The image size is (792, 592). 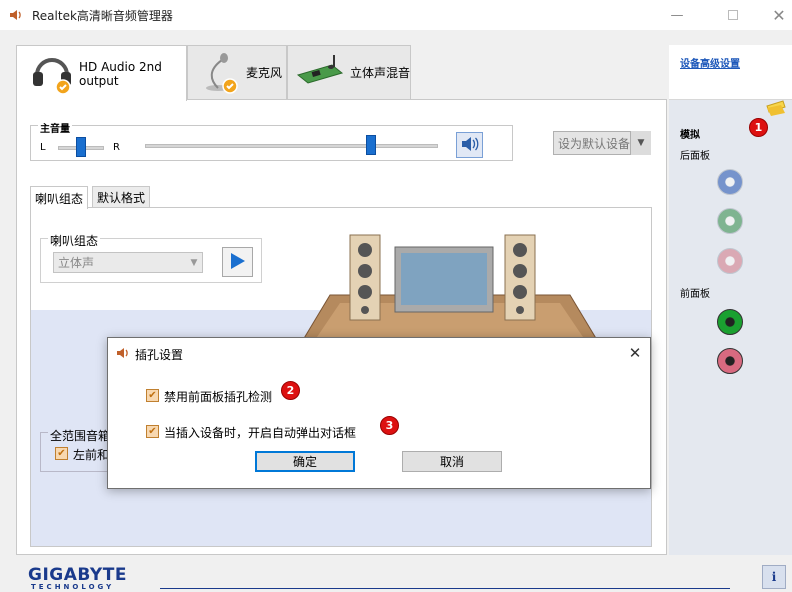 I want to click on fullrange-checkbox-label: 左前和, so click(x=91, y=455).